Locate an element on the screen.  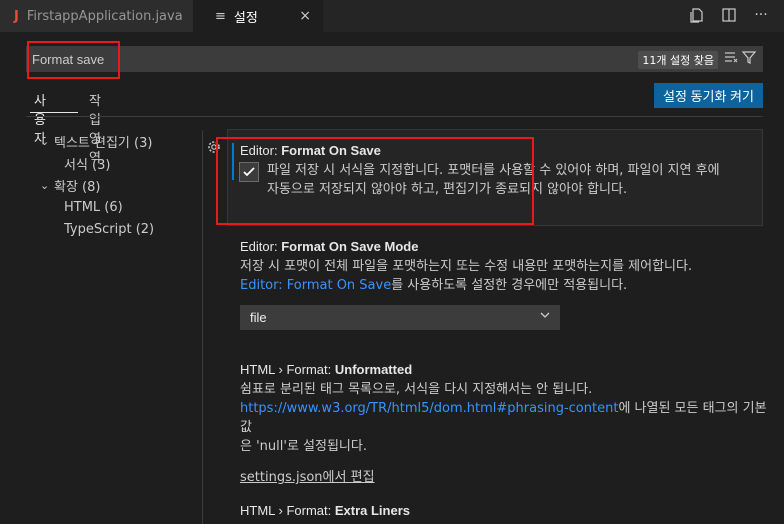
toc-item-extensions: ⌄ 확장 (8) is located at coordinates (116, 185).